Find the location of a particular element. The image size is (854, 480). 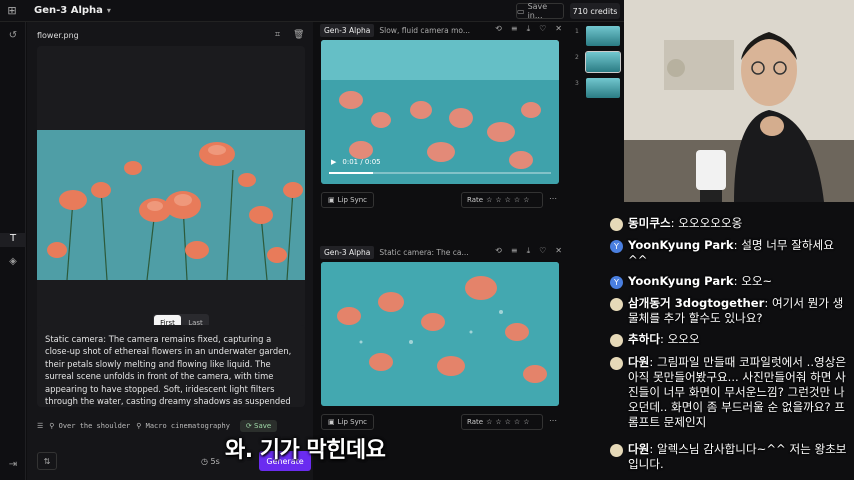

video-player: ▶ 0:01 / 0:05 is located at coordinates (440, 112).